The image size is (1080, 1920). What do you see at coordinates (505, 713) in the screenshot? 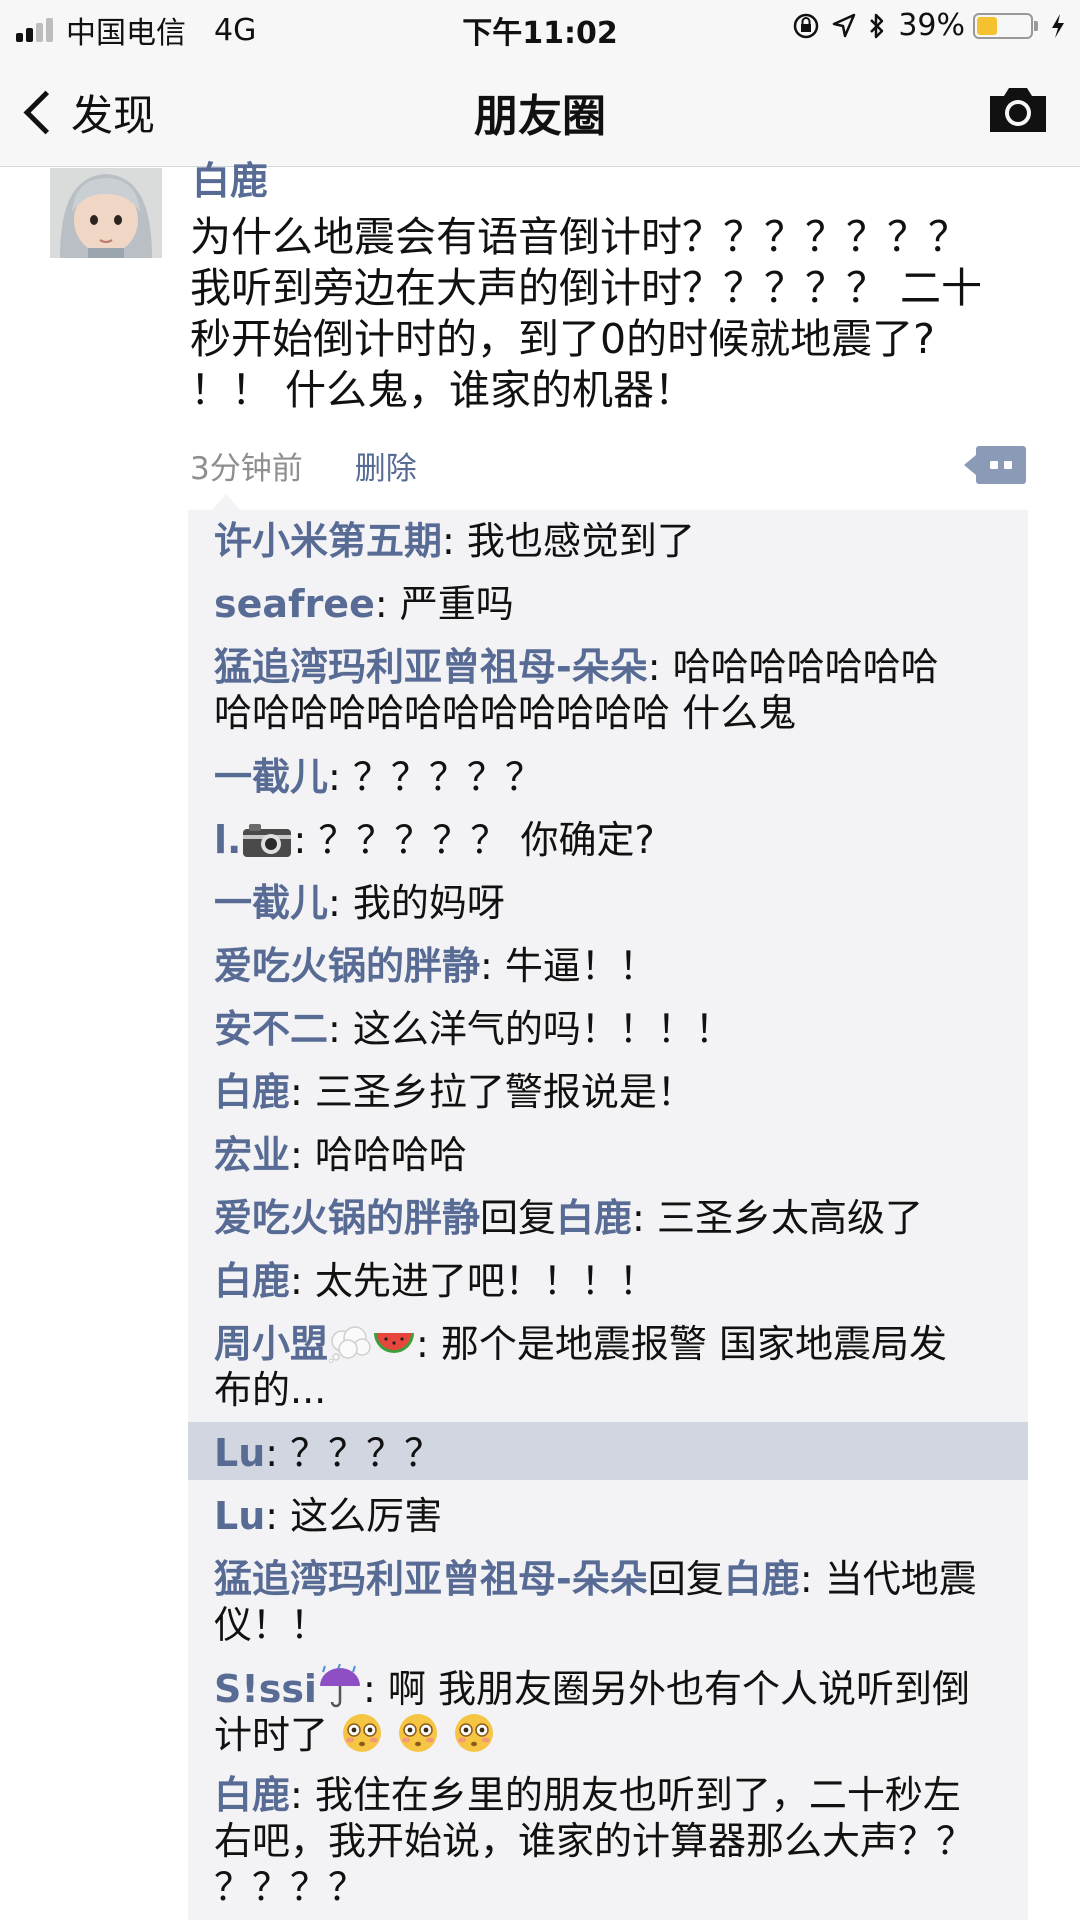
I see `comment-text-cont: 哈哈哈哈哈哈哈哈哈哈哈哈 什么鬼` at bounding box center [505, 713].